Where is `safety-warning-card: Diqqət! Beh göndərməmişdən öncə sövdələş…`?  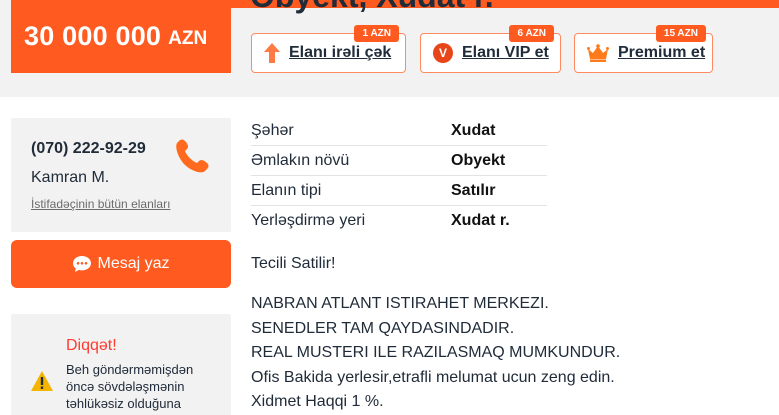 safety-warning-card: Diqqət! Beh göndərməmişdən öncə sövdələş… is located at coordinates (121, 364).